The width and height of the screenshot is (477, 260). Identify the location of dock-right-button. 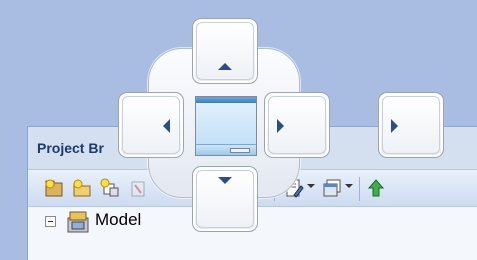
(297, 125).